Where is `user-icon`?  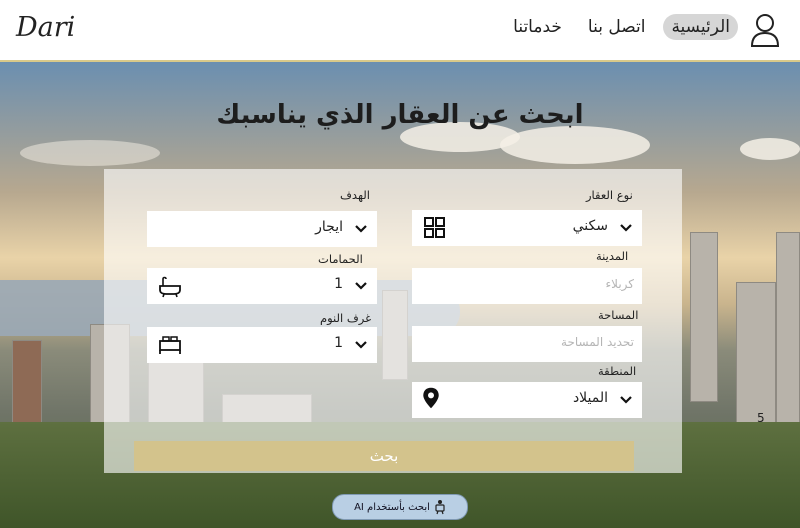
user-icon is located at coordinates (765, 30).